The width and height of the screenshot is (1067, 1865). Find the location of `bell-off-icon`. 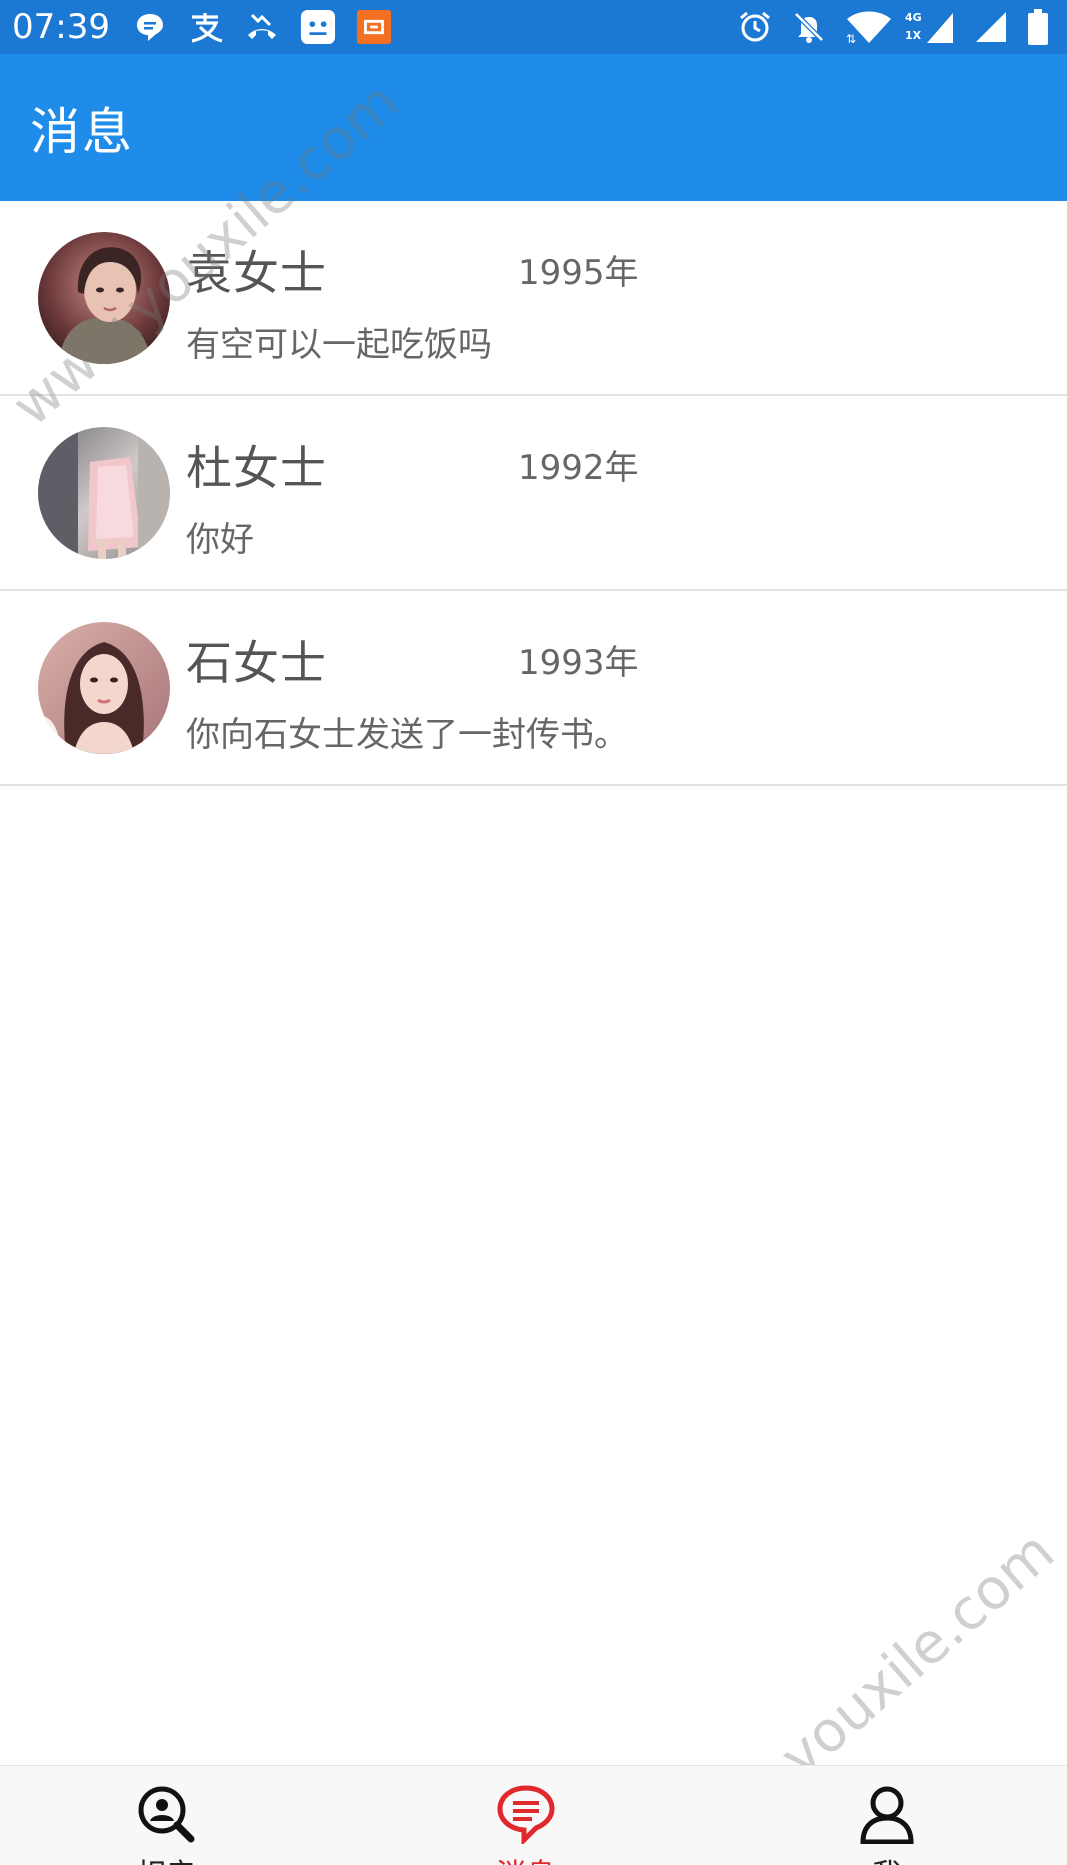

bell-off-icon is located at coordinates (809, 27).